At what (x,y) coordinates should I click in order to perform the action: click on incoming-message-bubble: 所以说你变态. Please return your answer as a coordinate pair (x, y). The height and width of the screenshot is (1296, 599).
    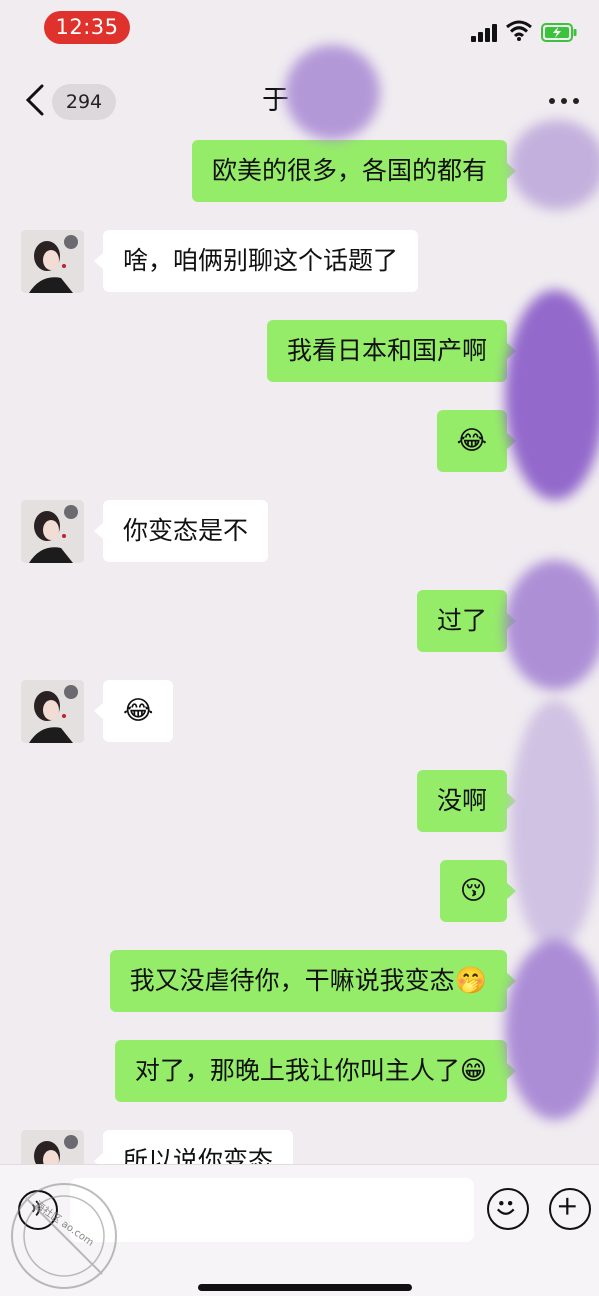
    Looking at the image, I should click on (193, 1147).